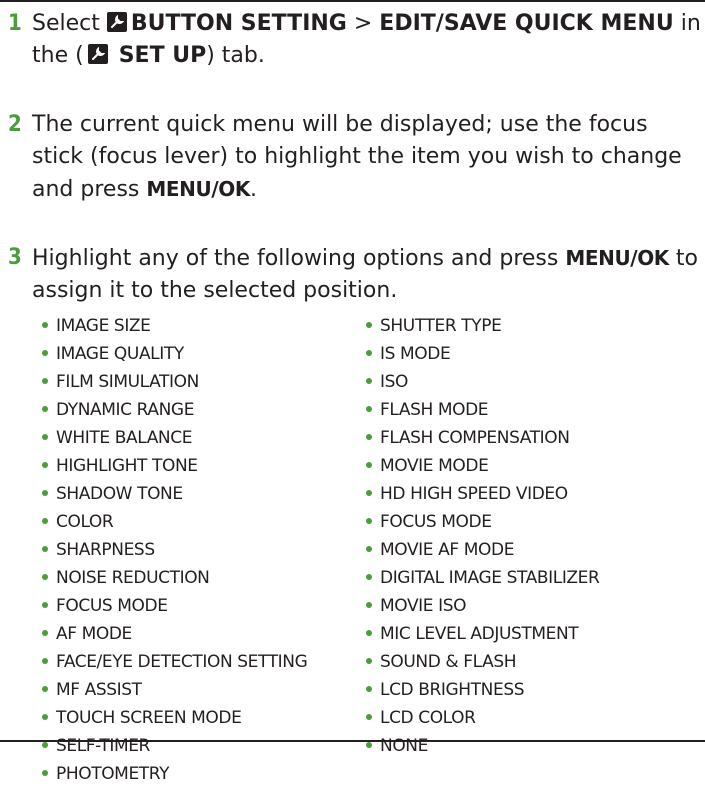 The width and height of the screenshot is (705, 788). What do you see at coordinates (85, 522) in the screenshot?
I see `option-label: COLOR` at bounding box center [85, 522].